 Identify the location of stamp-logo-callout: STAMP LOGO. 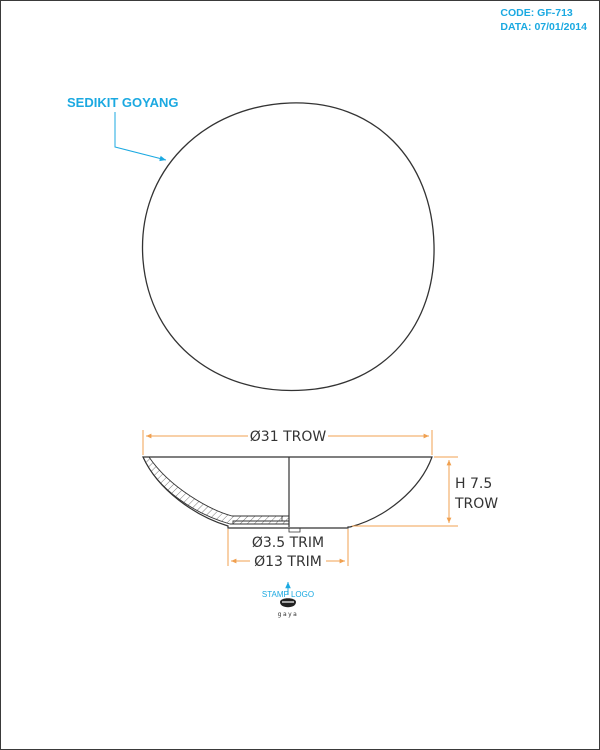
(288, 590).